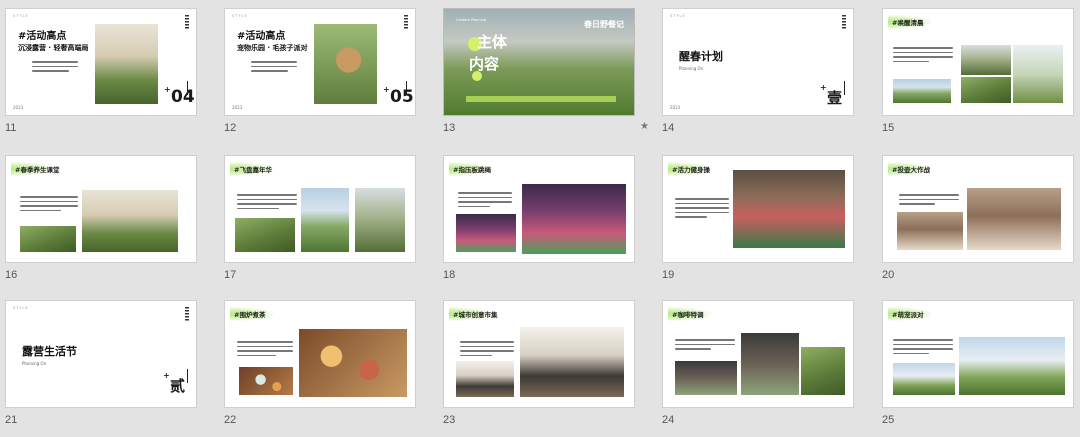 The height and width of the screenshot is (437, 1080). I want to click on slide-number: 20, so click(888, 275).